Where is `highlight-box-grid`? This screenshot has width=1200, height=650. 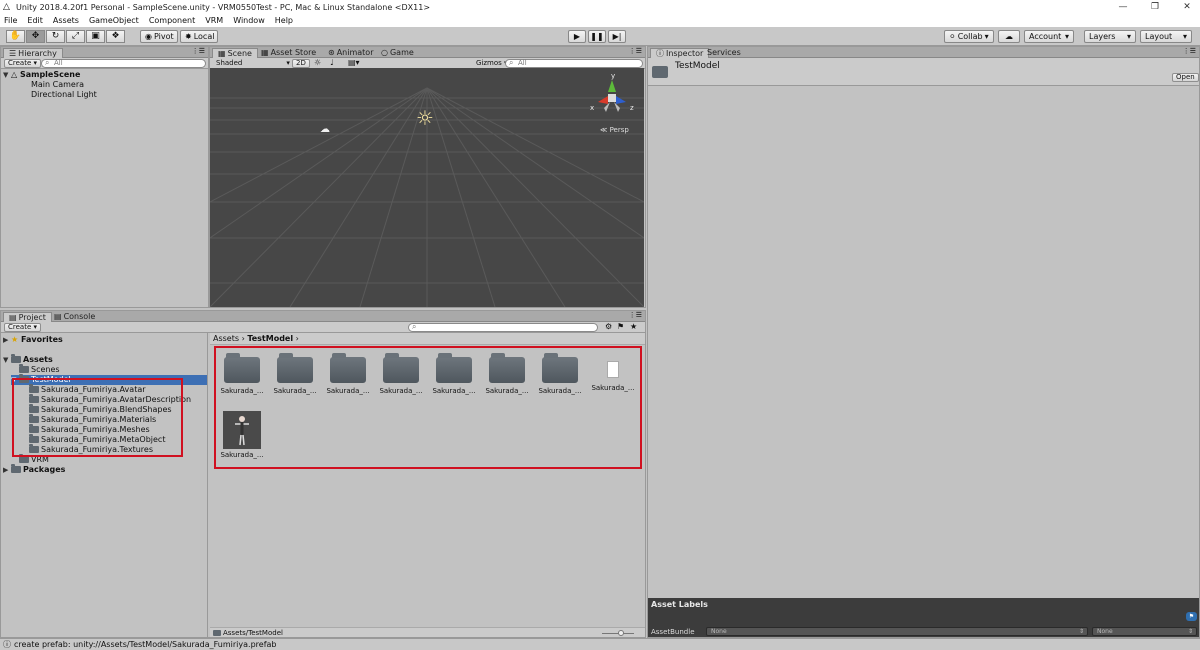
highlight-box-grid is located at coordinates (428, 407).